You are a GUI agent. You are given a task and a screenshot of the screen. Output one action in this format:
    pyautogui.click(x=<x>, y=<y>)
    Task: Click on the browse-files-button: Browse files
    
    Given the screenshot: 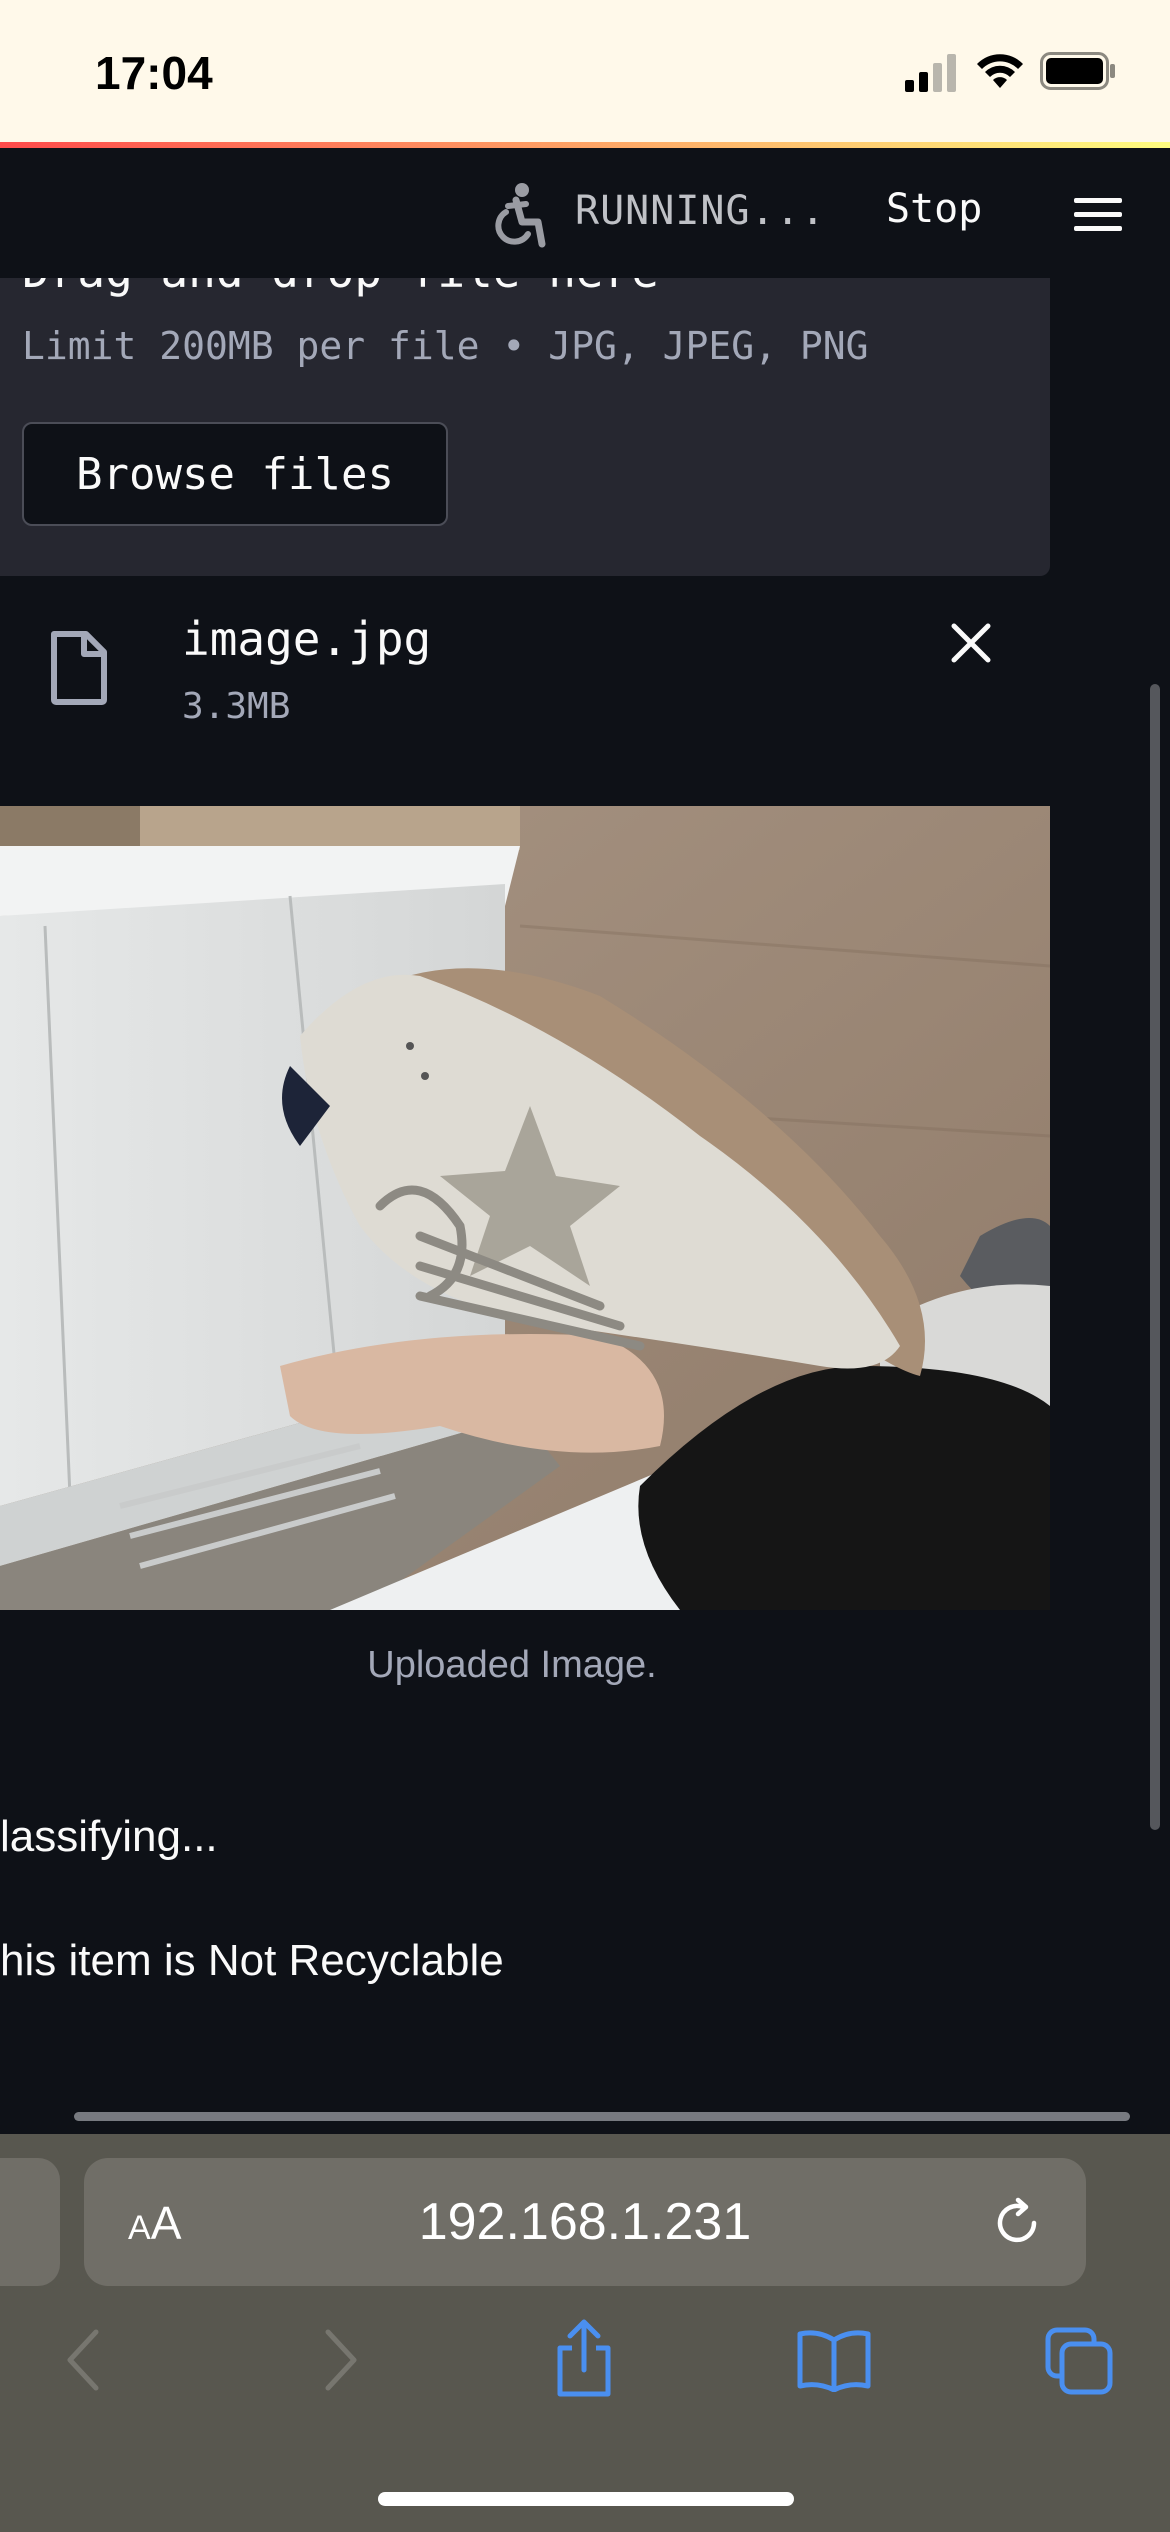 What is the action you would take?
    pyautogui.click(x=235, y=474)
    